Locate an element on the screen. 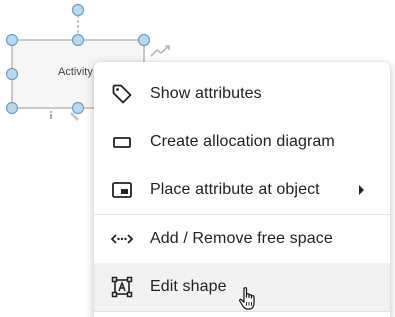 This screenshot has height=317, width=395. tag-icon is located at coordinates (122, 94).